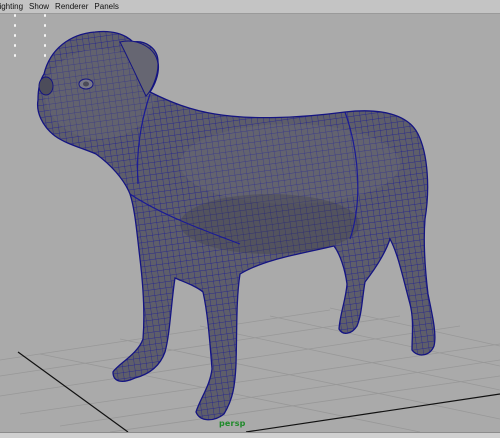 This screenshot has width=500, height=438. I want to click on dog-nose, so click(46, 86).